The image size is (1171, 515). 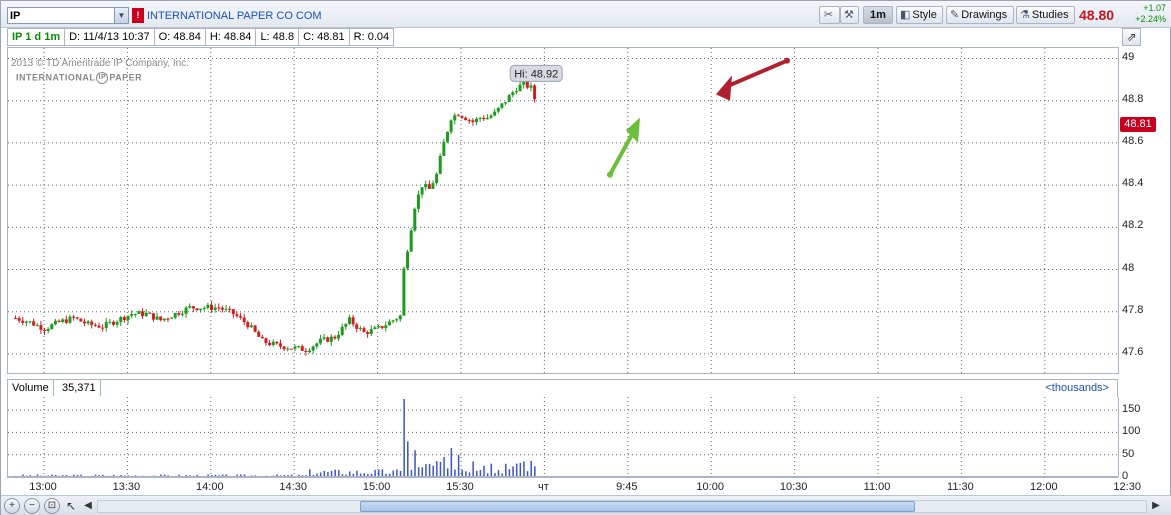 What do you see at coordinates (1045, 15) in the screenshot?
I see `studies-button: ⚗ Studies` at bounding box center [1045, 15].